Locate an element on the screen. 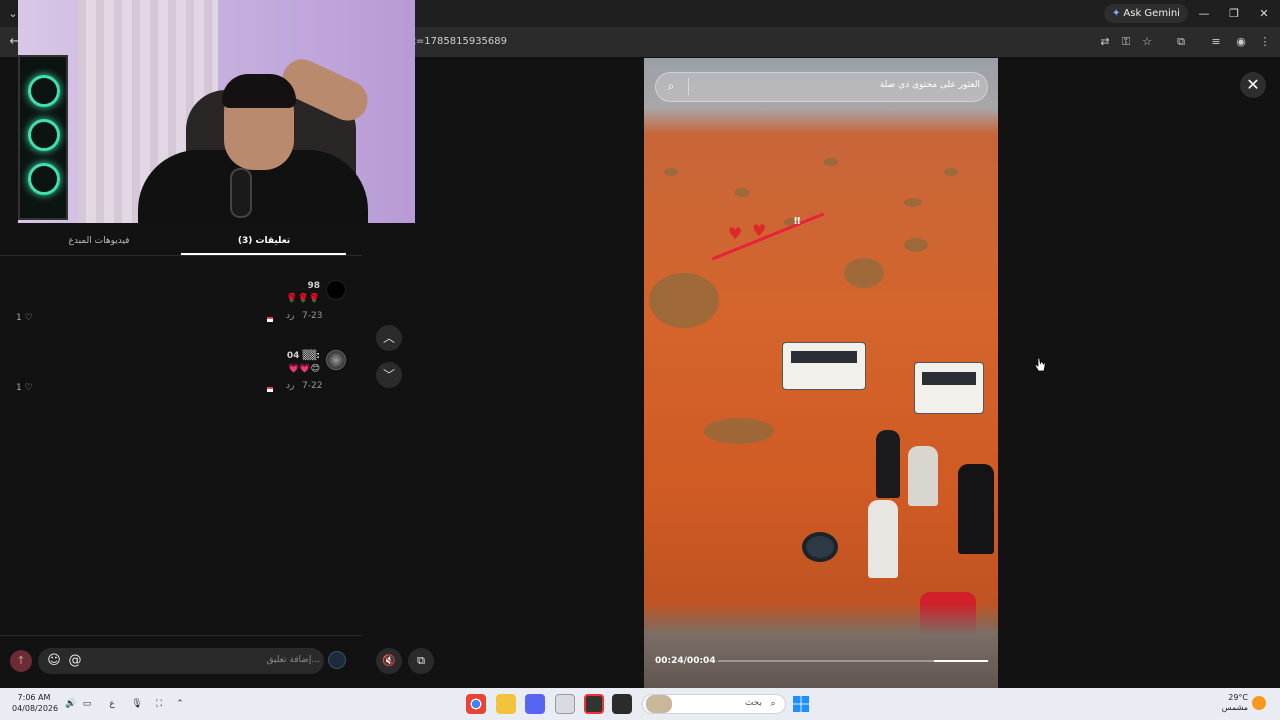 Image resolution: width=1280 pixels, height=720 pixels. tray-app-icon: ⛶ is located at coordinates (159, 704).